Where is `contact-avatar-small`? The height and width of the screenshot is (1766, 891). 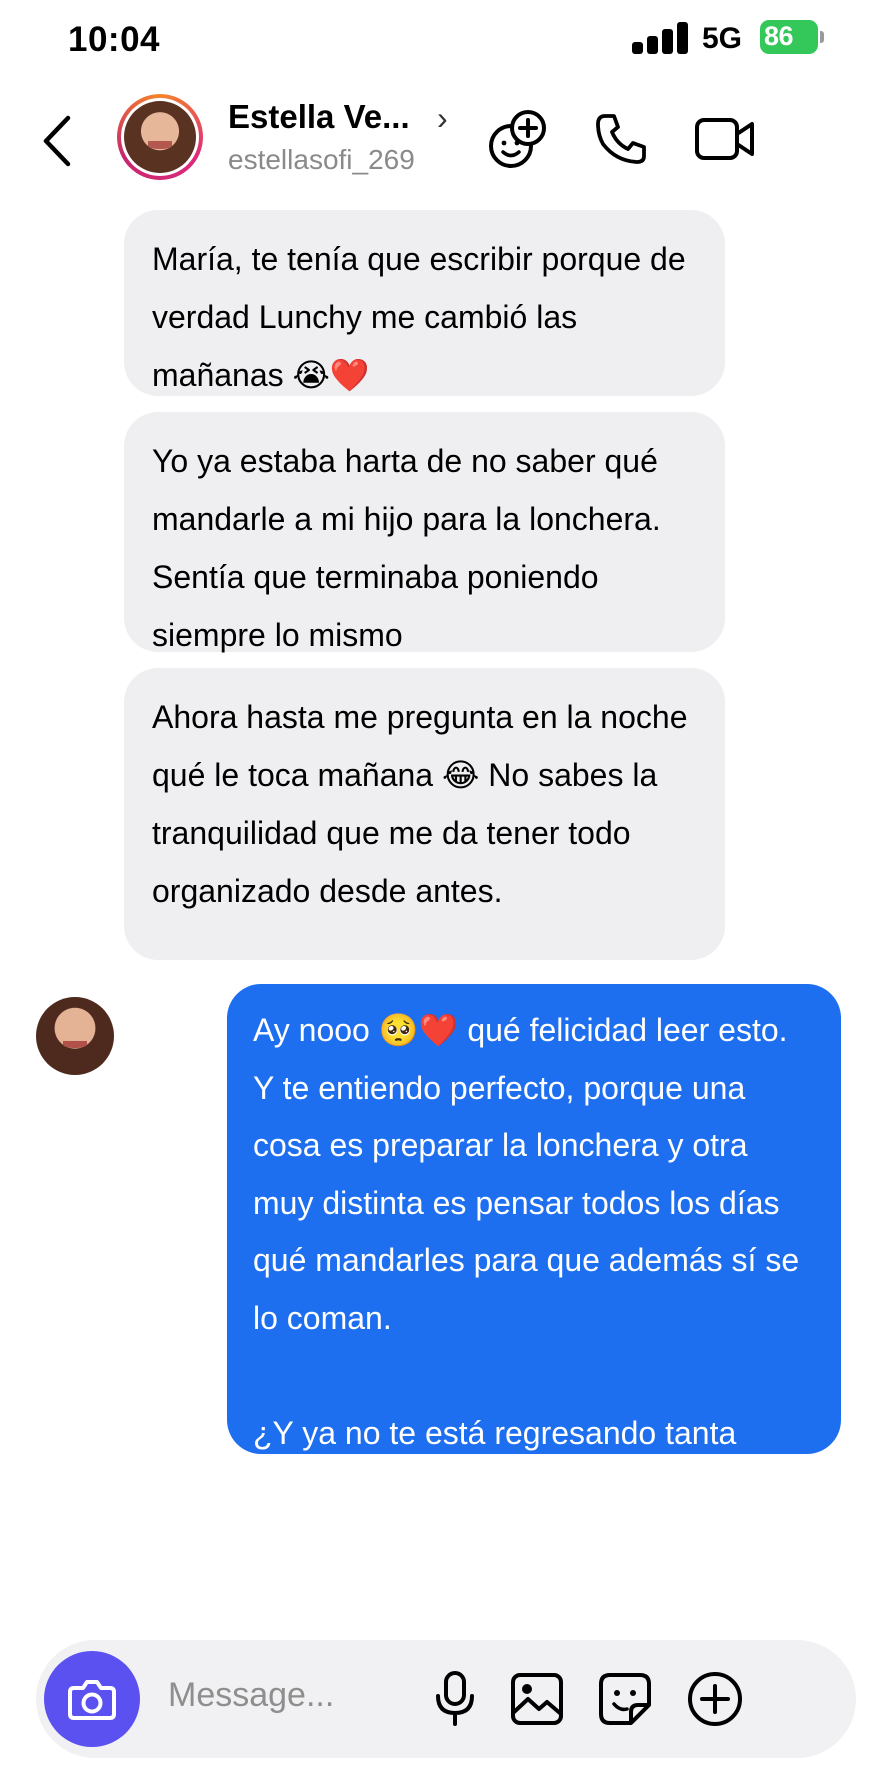
contact-avatar-small is located at coordinates (75, 1036).